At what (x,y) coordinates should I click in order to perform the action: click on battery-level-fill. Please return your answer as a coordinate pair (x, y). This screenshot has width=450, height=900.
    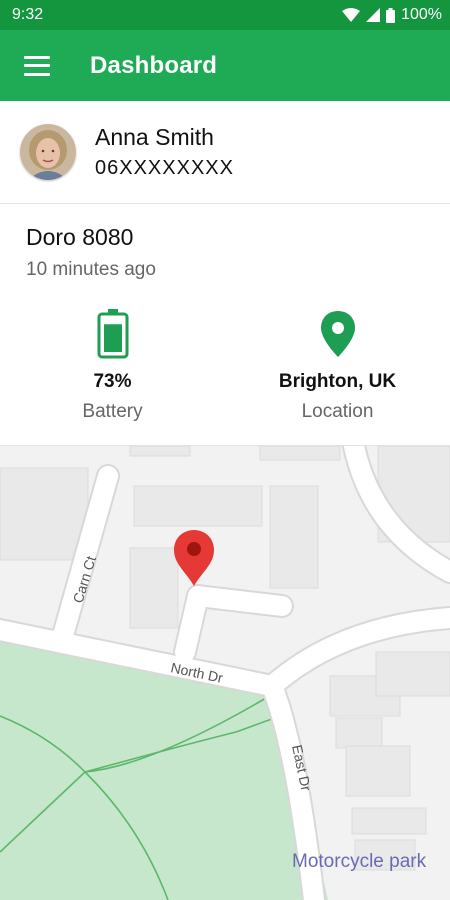
    Looking at the image, I should click on (112, 338).